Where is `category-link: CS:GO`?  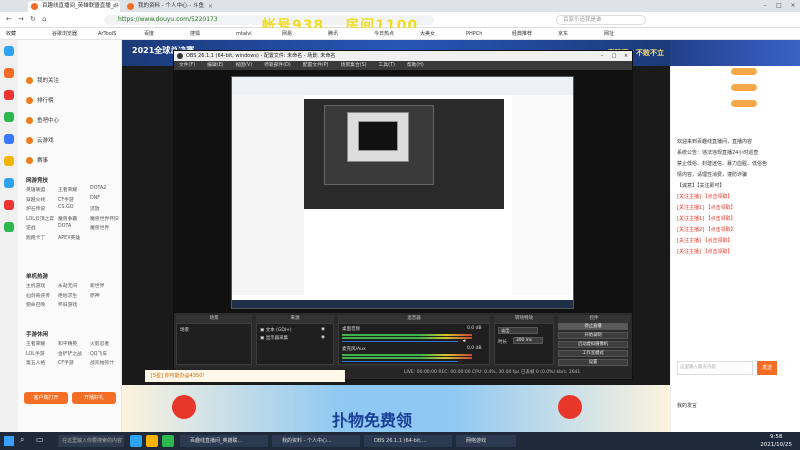 category-link: CS:GO is located at coordinates (66, 207).